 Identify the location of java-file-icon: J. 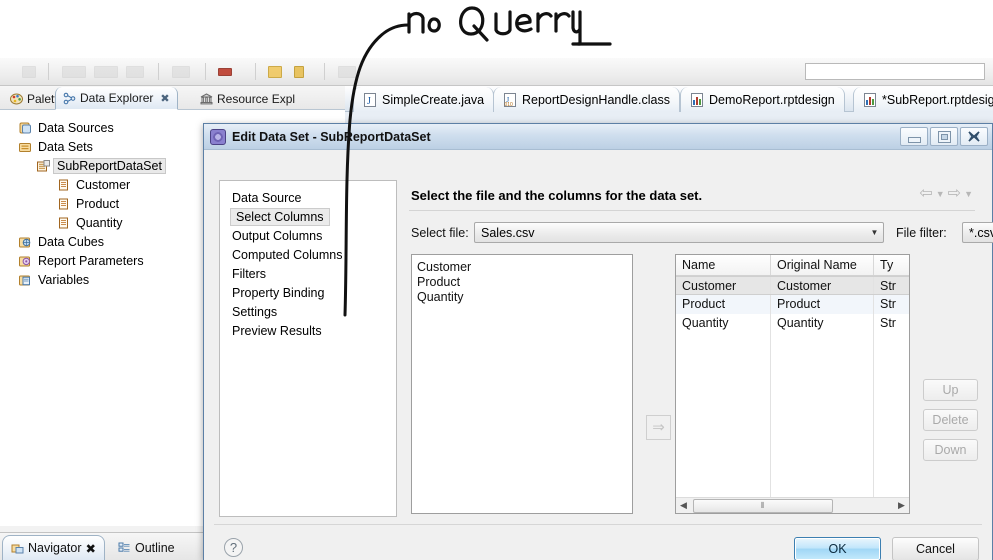
(370, 99).